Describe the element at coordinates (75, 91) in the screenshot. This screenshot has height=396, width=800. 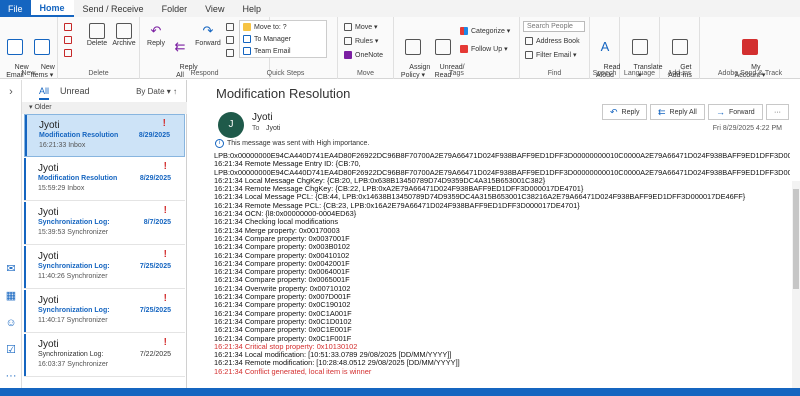
I see `tab-unread: Unread` at that location.